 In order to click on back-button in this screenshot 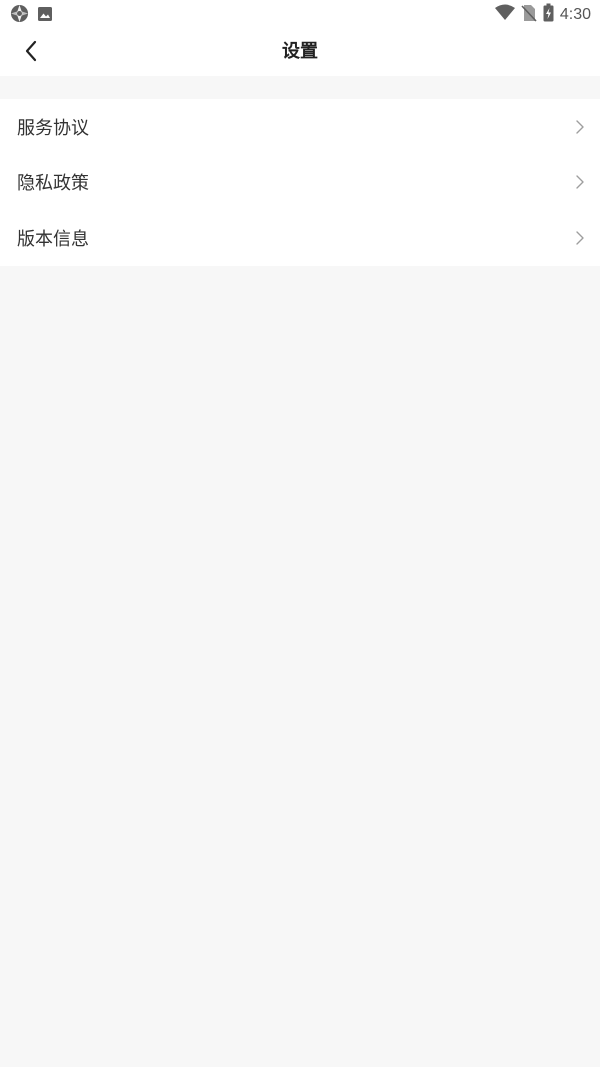, I will do `click(31, 53)`.